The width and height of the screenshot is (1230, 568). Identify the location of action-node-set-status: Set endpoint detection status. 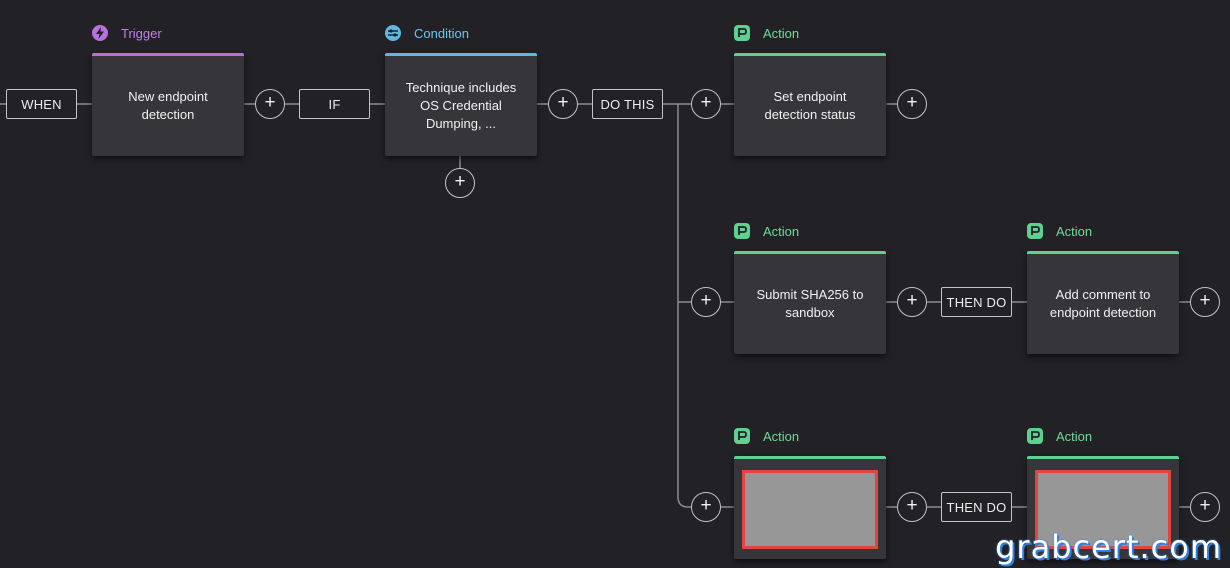
(810, 104).